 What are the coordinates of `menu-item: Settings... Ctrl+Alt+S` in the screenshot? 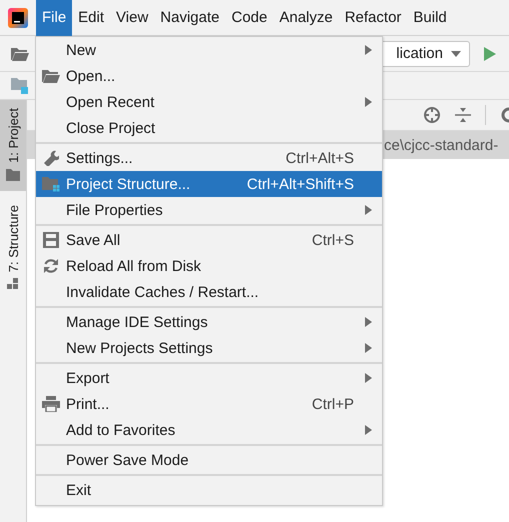 It's located at (209, 158).